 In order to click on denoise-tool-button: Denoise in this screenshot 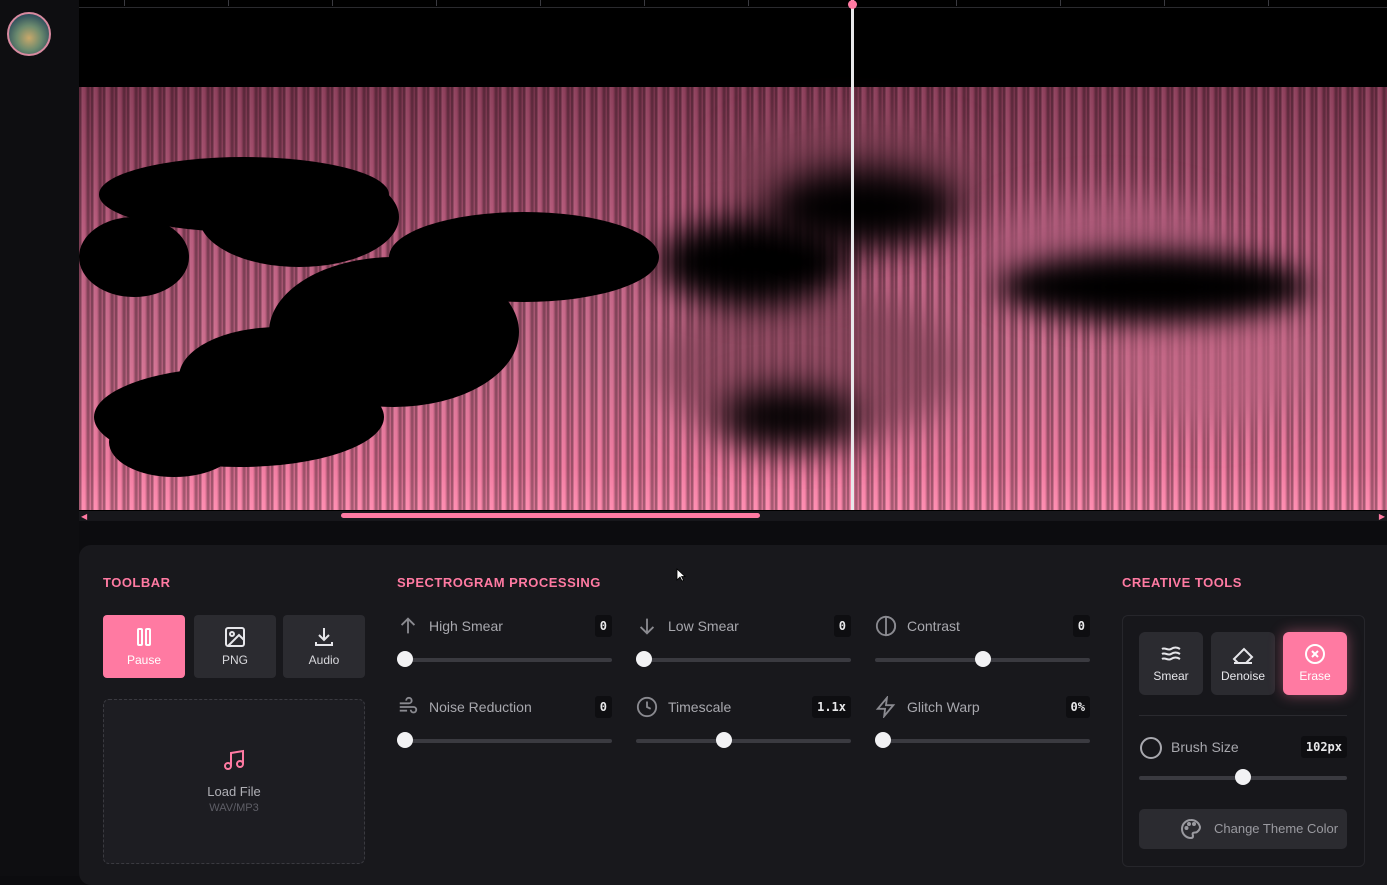, I will do `click(1243, 663)`.